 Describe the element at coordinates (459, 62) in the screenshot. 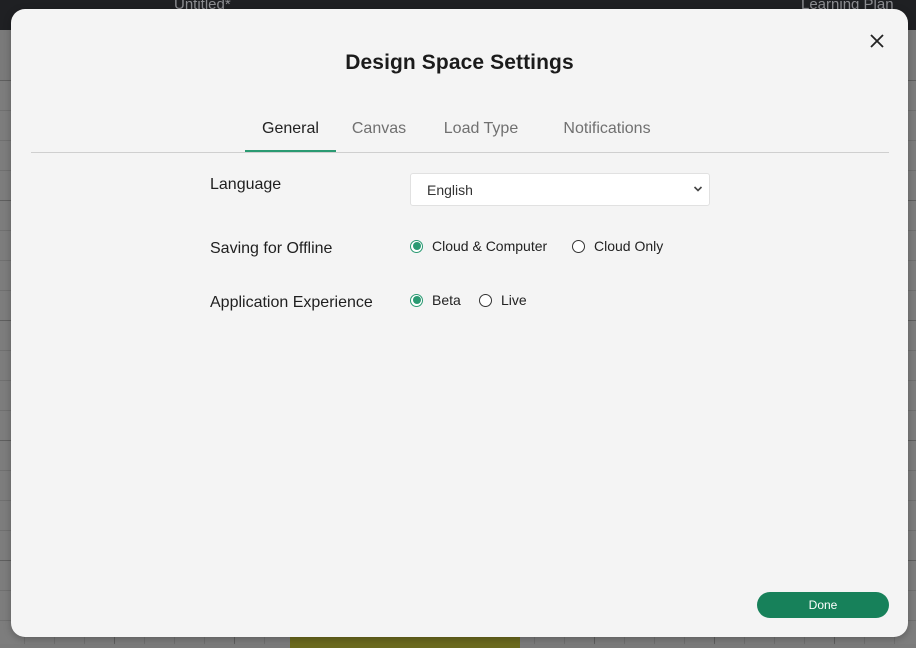

I see `modal-title: Design Space Settings` at that location.